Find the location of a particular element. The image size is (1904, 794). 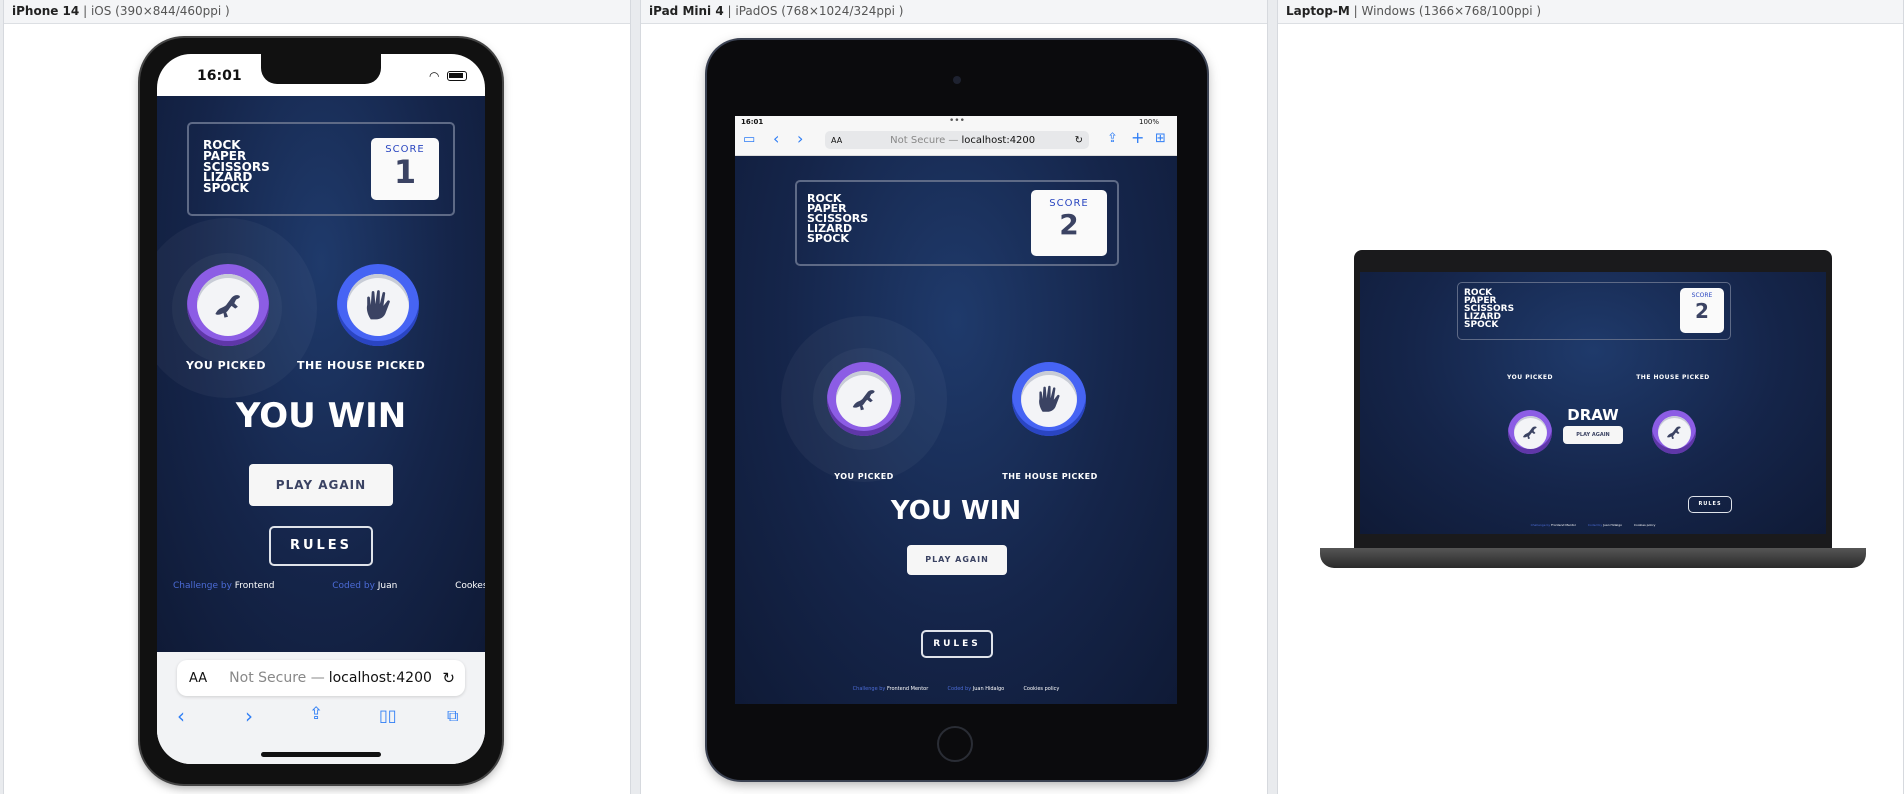

score-value: 1 is located at coordinates (405, 172).